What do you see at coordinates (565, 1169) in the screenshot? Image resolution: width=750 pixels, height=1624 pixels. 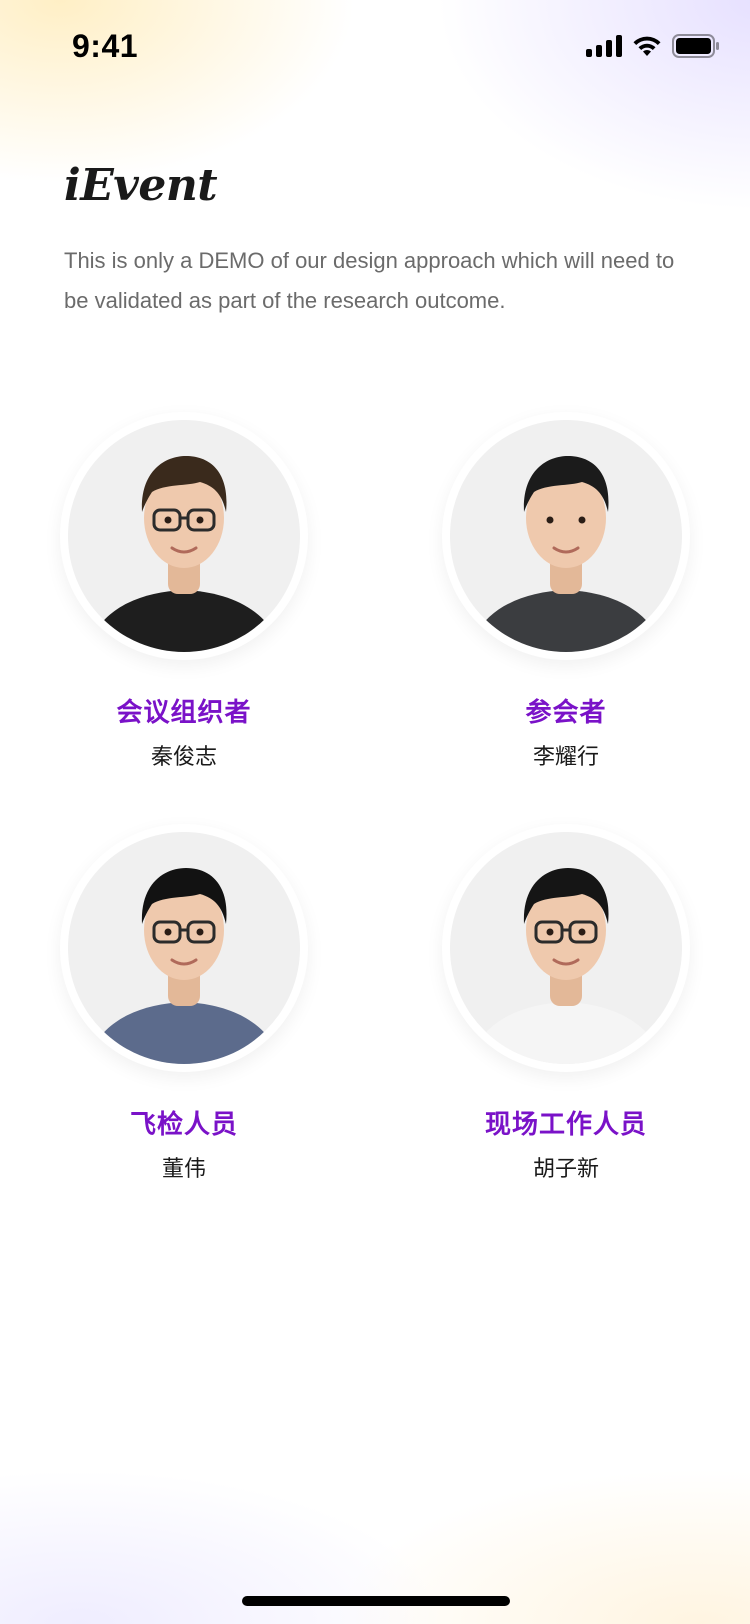 I see `person-name: 胡子新` at bounding box center [565, 1169].